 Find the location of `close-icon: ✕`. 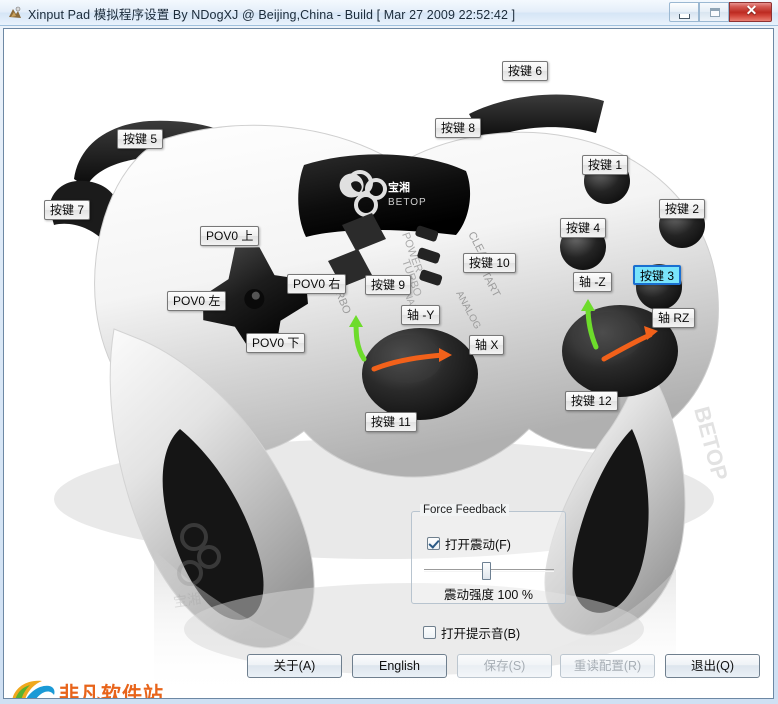

close-icon: ✕ is located at coordinates (751, 11).